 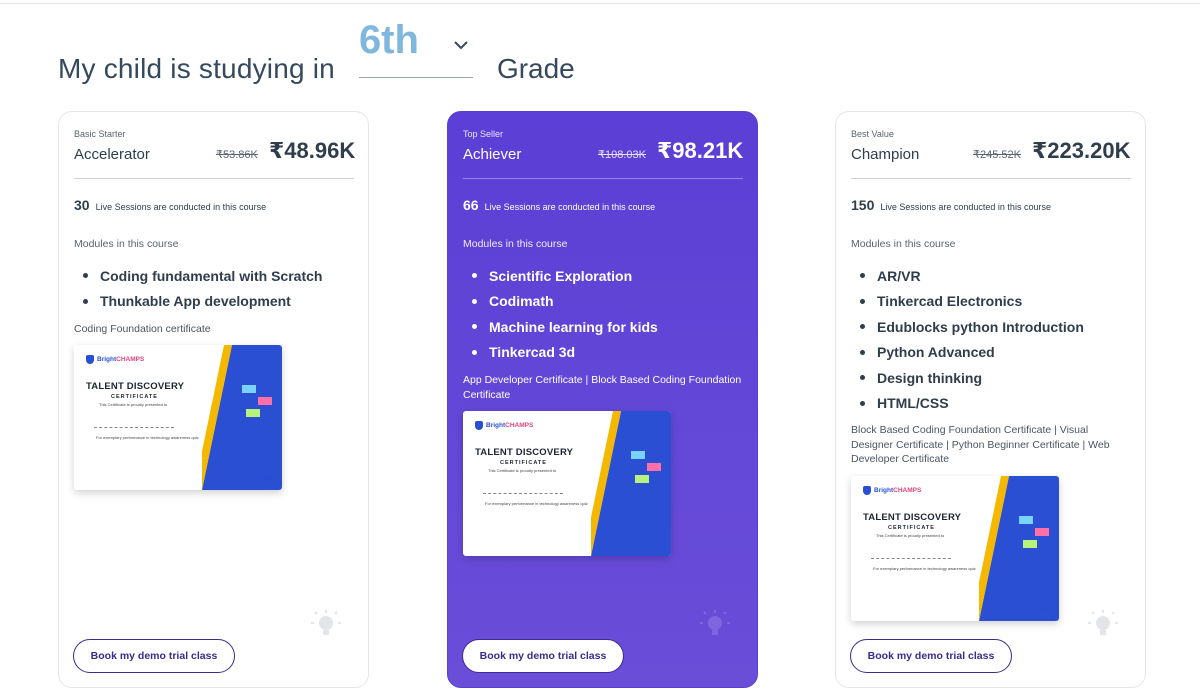 What do you see at coordinates (600, 3) in the screenshot?
I see `top-divider` at bounding box center [600, 3].